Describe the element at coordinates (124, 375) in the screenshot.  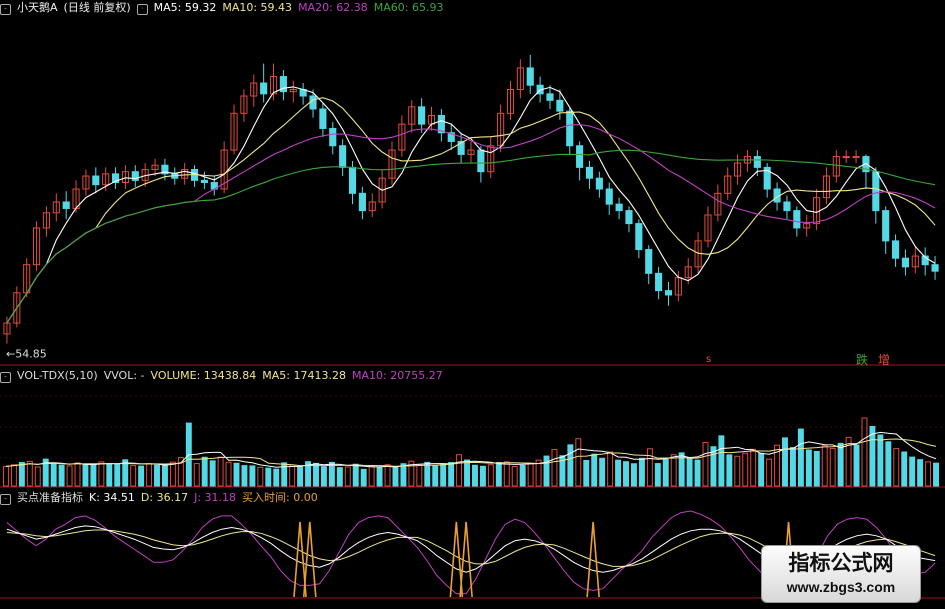
I see `vvol-value: VVOL: -` at that location.